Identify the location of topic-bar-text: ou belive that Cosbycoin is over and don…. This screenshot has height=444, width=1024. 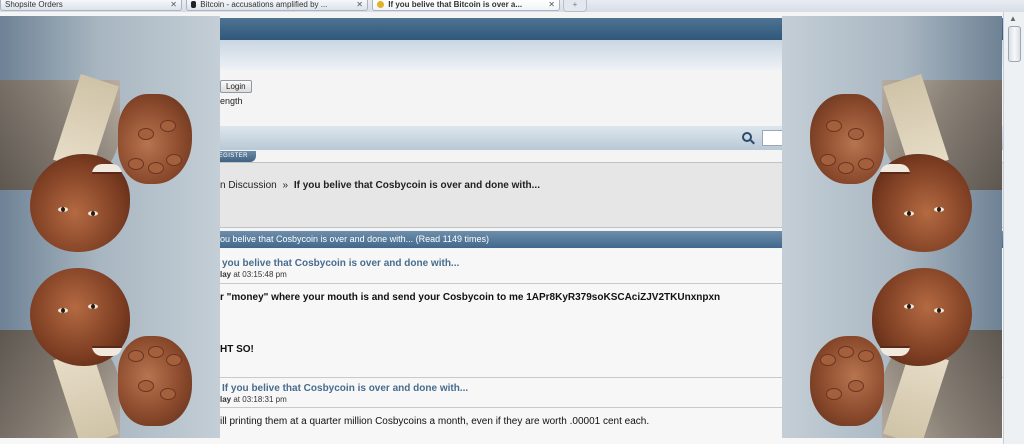
(354, 239).